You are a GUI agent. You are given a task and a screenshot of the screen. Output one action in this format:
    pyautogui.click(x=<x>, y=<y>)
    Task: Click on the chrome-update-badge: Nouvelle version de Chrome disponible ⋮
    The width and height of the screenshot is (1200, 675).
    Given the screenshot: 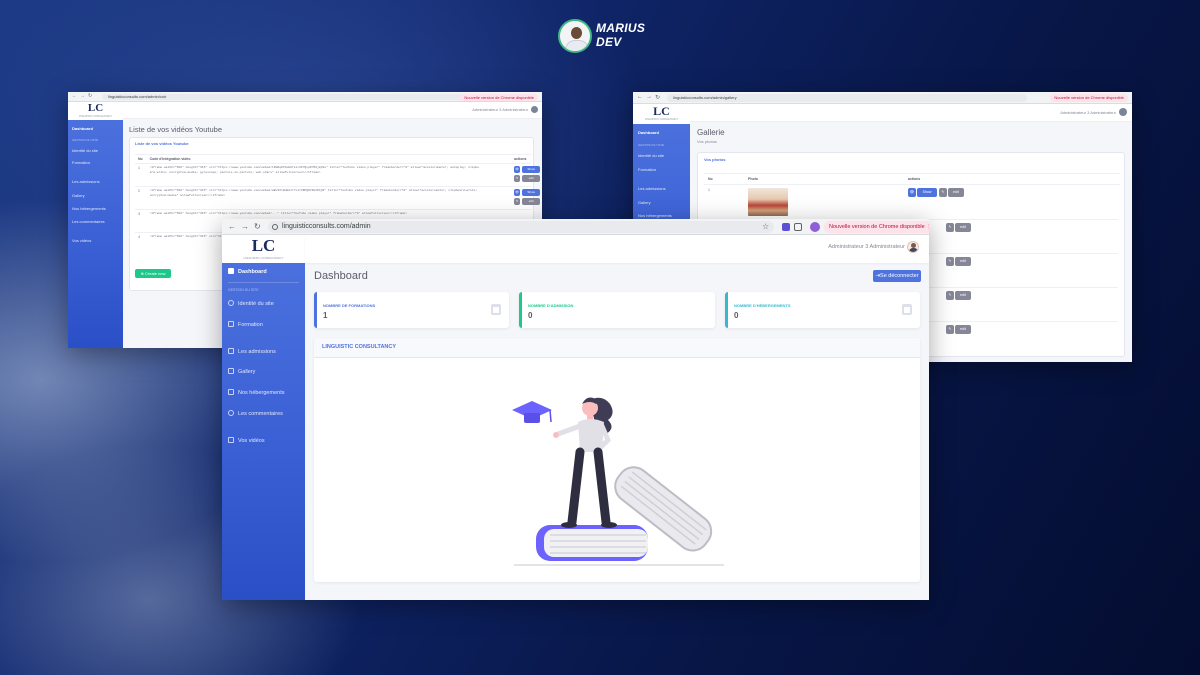 What is the action you would take?
    pyautogui.click(x=876, y=227)
    